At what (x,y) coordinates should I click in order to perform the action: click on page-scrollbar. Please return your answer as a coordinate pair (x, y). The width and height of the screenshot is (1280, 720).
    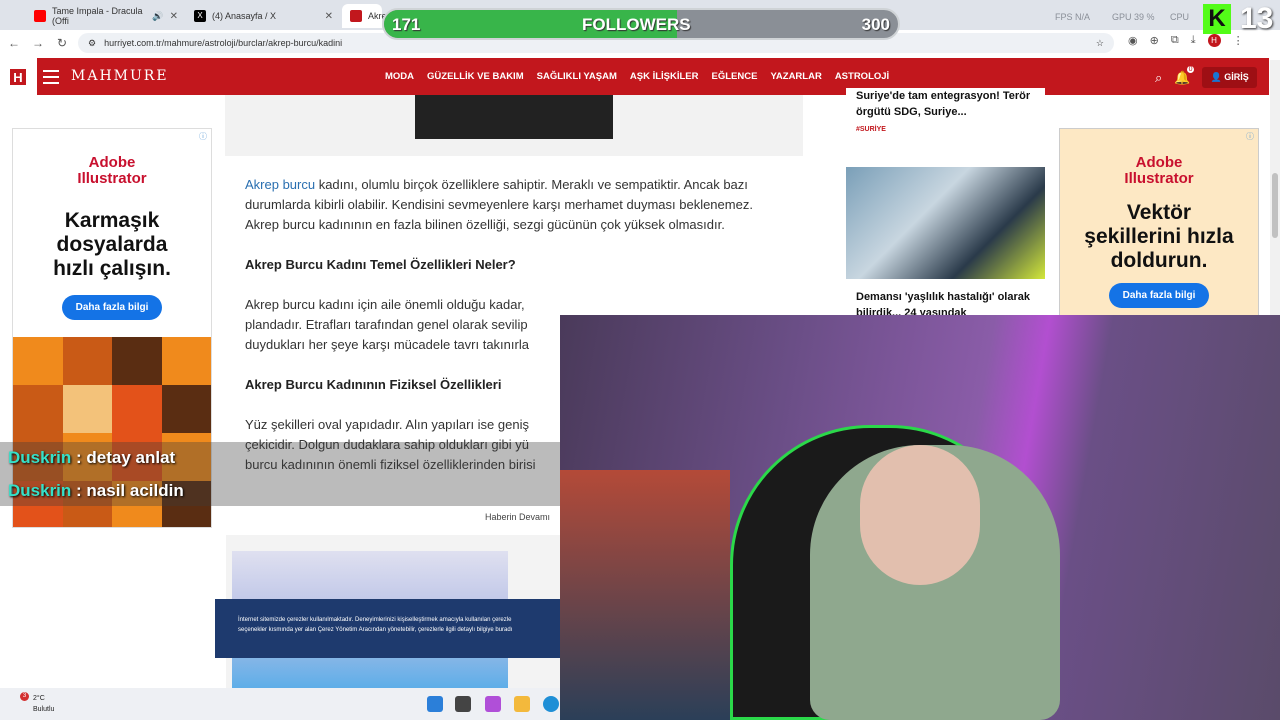
    Looking at the image, I should click on (1275, 187).